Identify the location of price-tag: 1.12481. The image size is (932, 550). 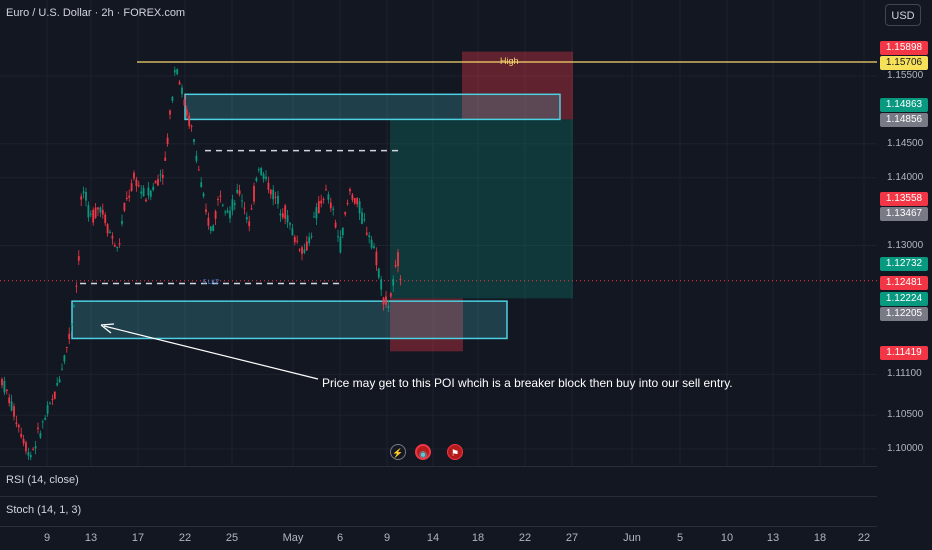
(904, 283).